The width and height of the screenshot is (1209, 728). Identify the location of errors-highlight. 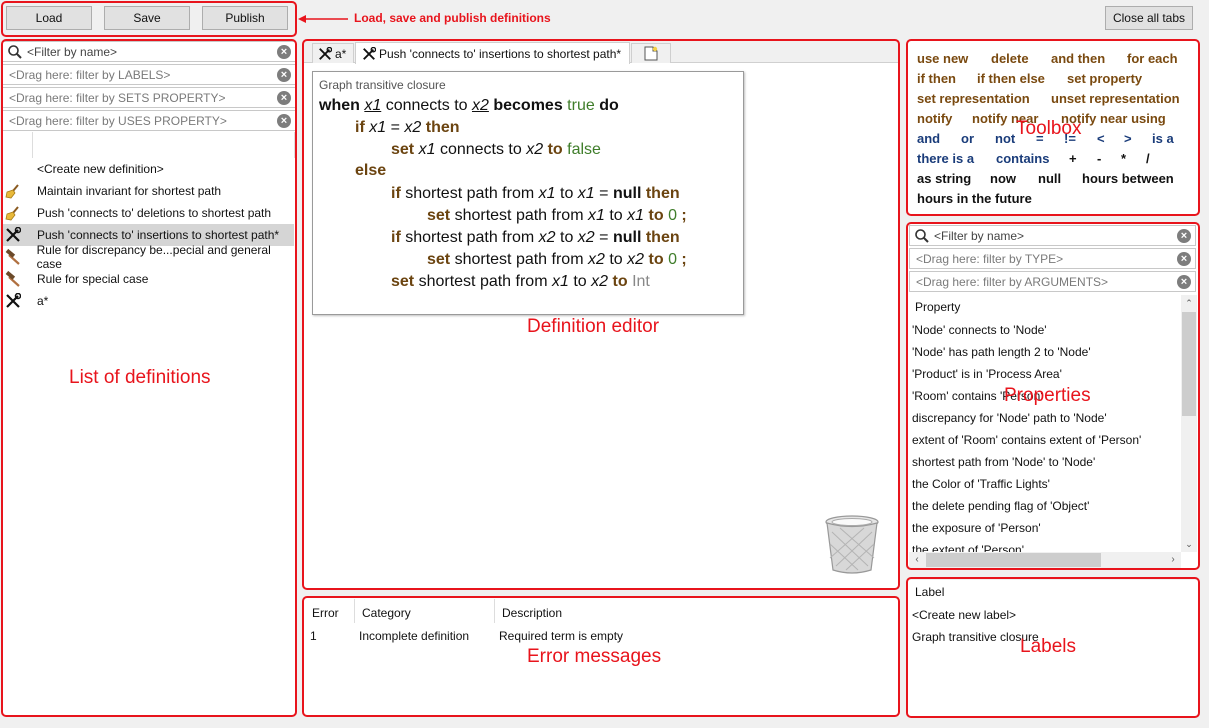
(601, 656).